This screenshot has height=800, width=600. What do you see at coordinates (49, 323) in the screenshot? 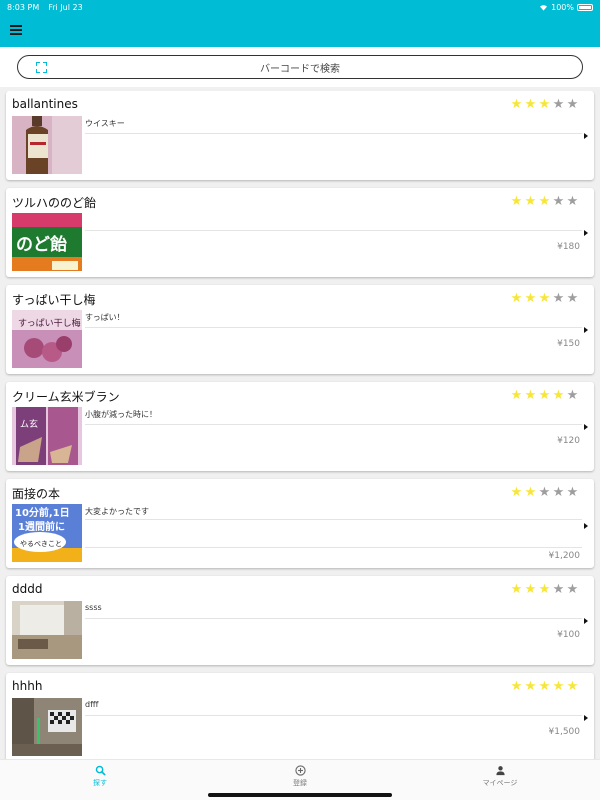
I see `svg-text: すっぱい干し梅` at bounding box center [49, 323].